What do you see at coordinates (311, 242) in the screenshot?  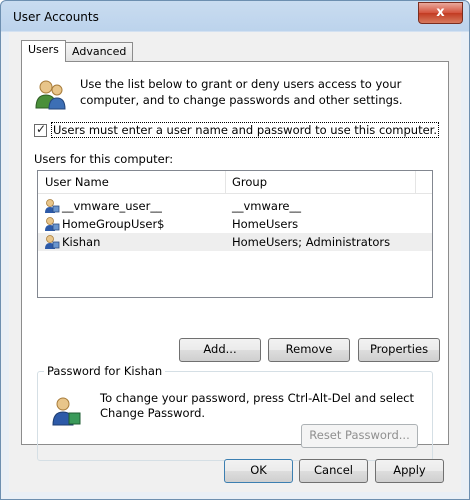 I see `group-cell: HomeUsers; Administrators` at bounding box center [311, 242].